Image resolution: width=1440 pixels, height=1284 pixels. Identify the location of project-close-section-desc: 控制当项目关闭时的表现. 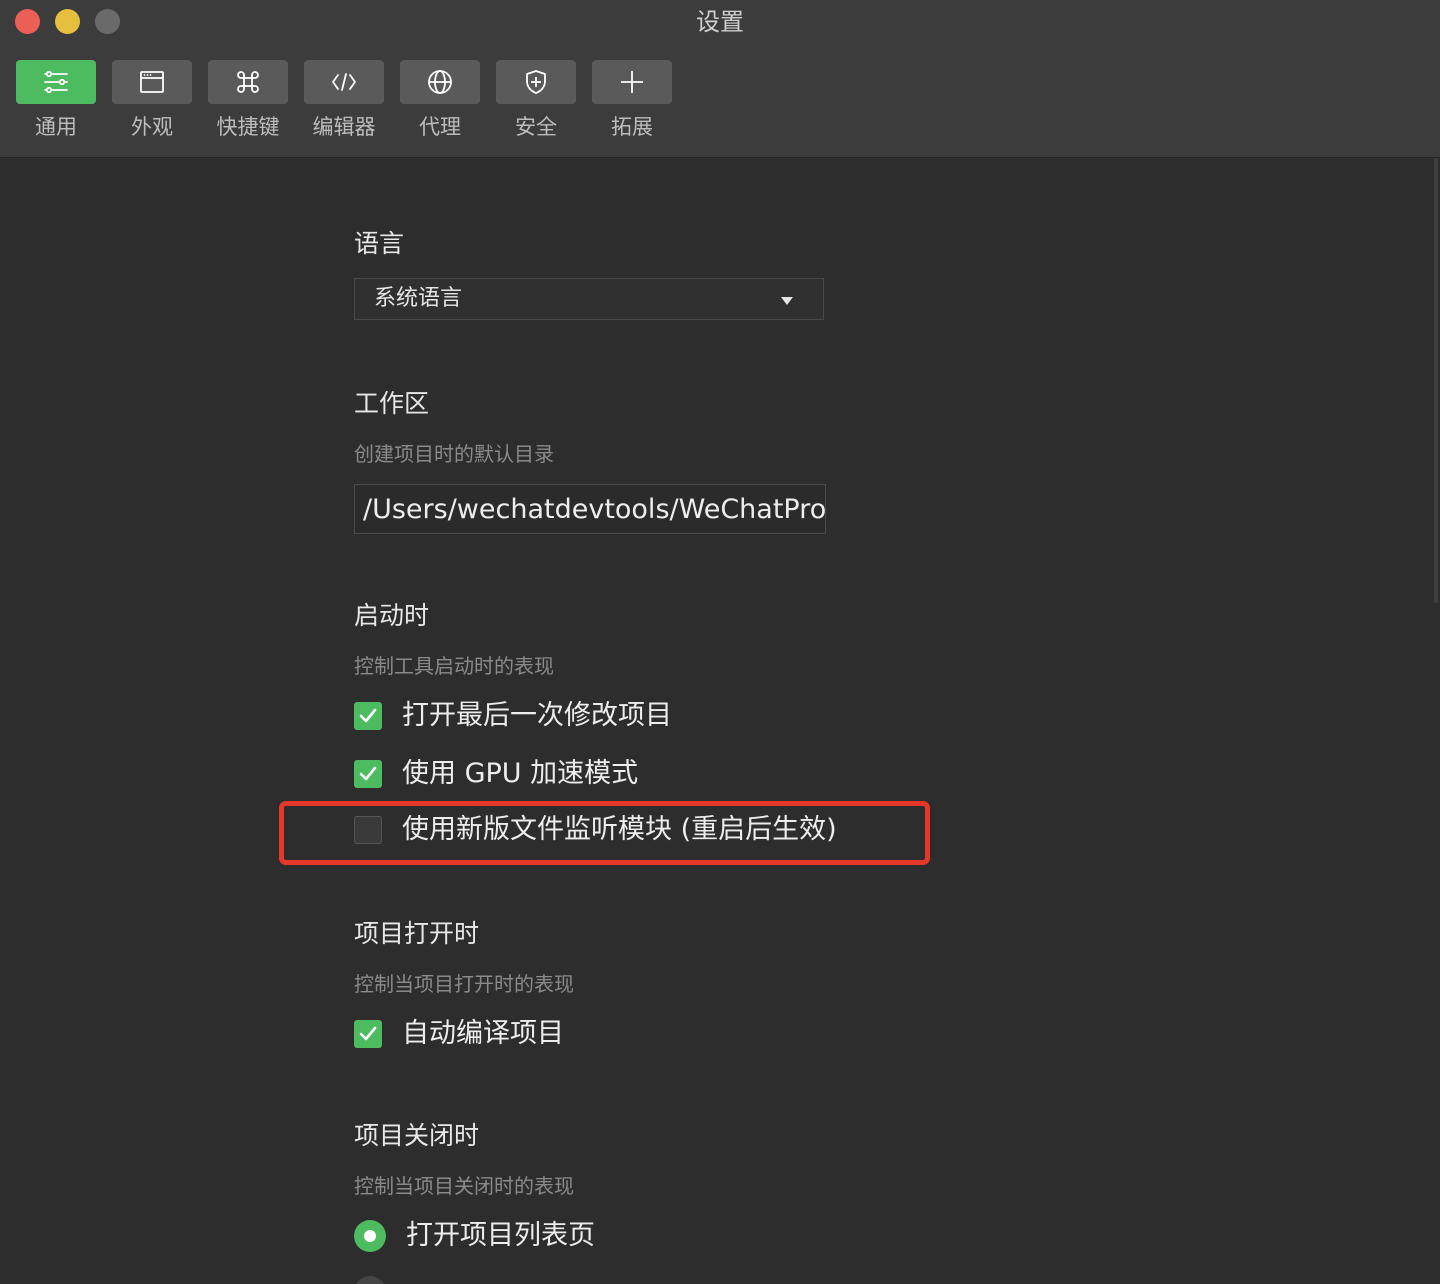
(464, 1186).